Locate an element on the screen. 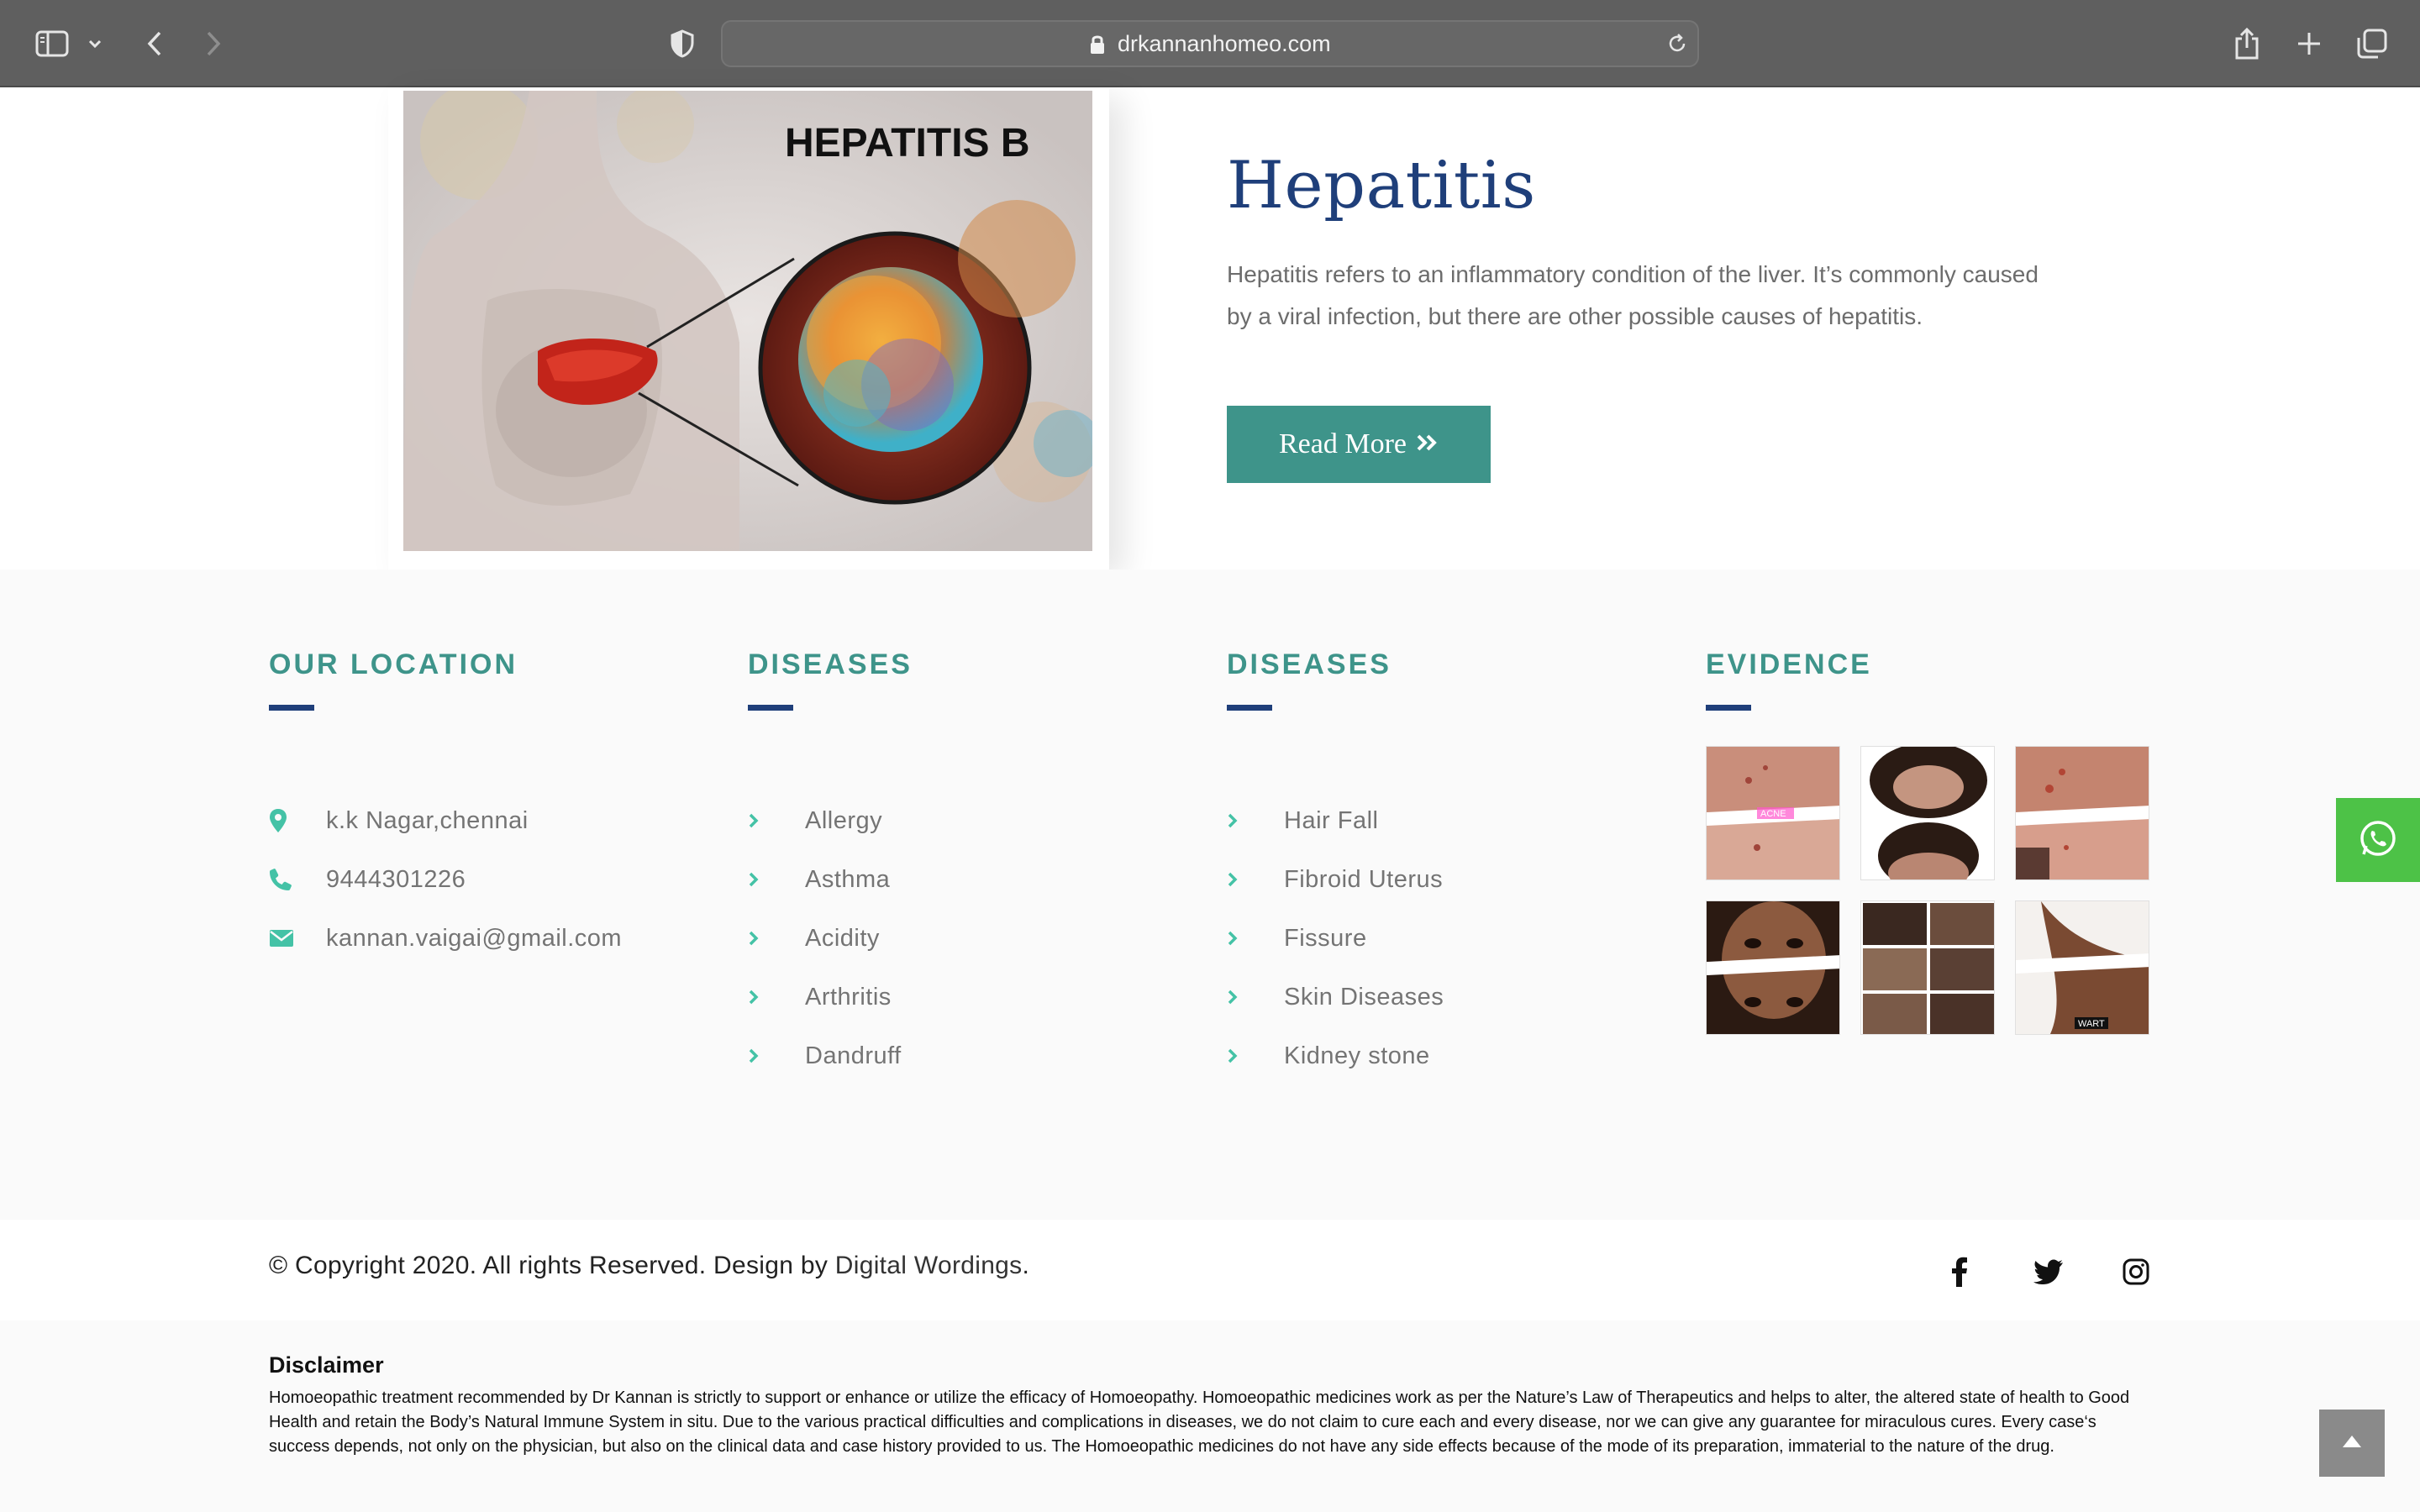  tab-overview-icon is located at coordinates (2372, 43).